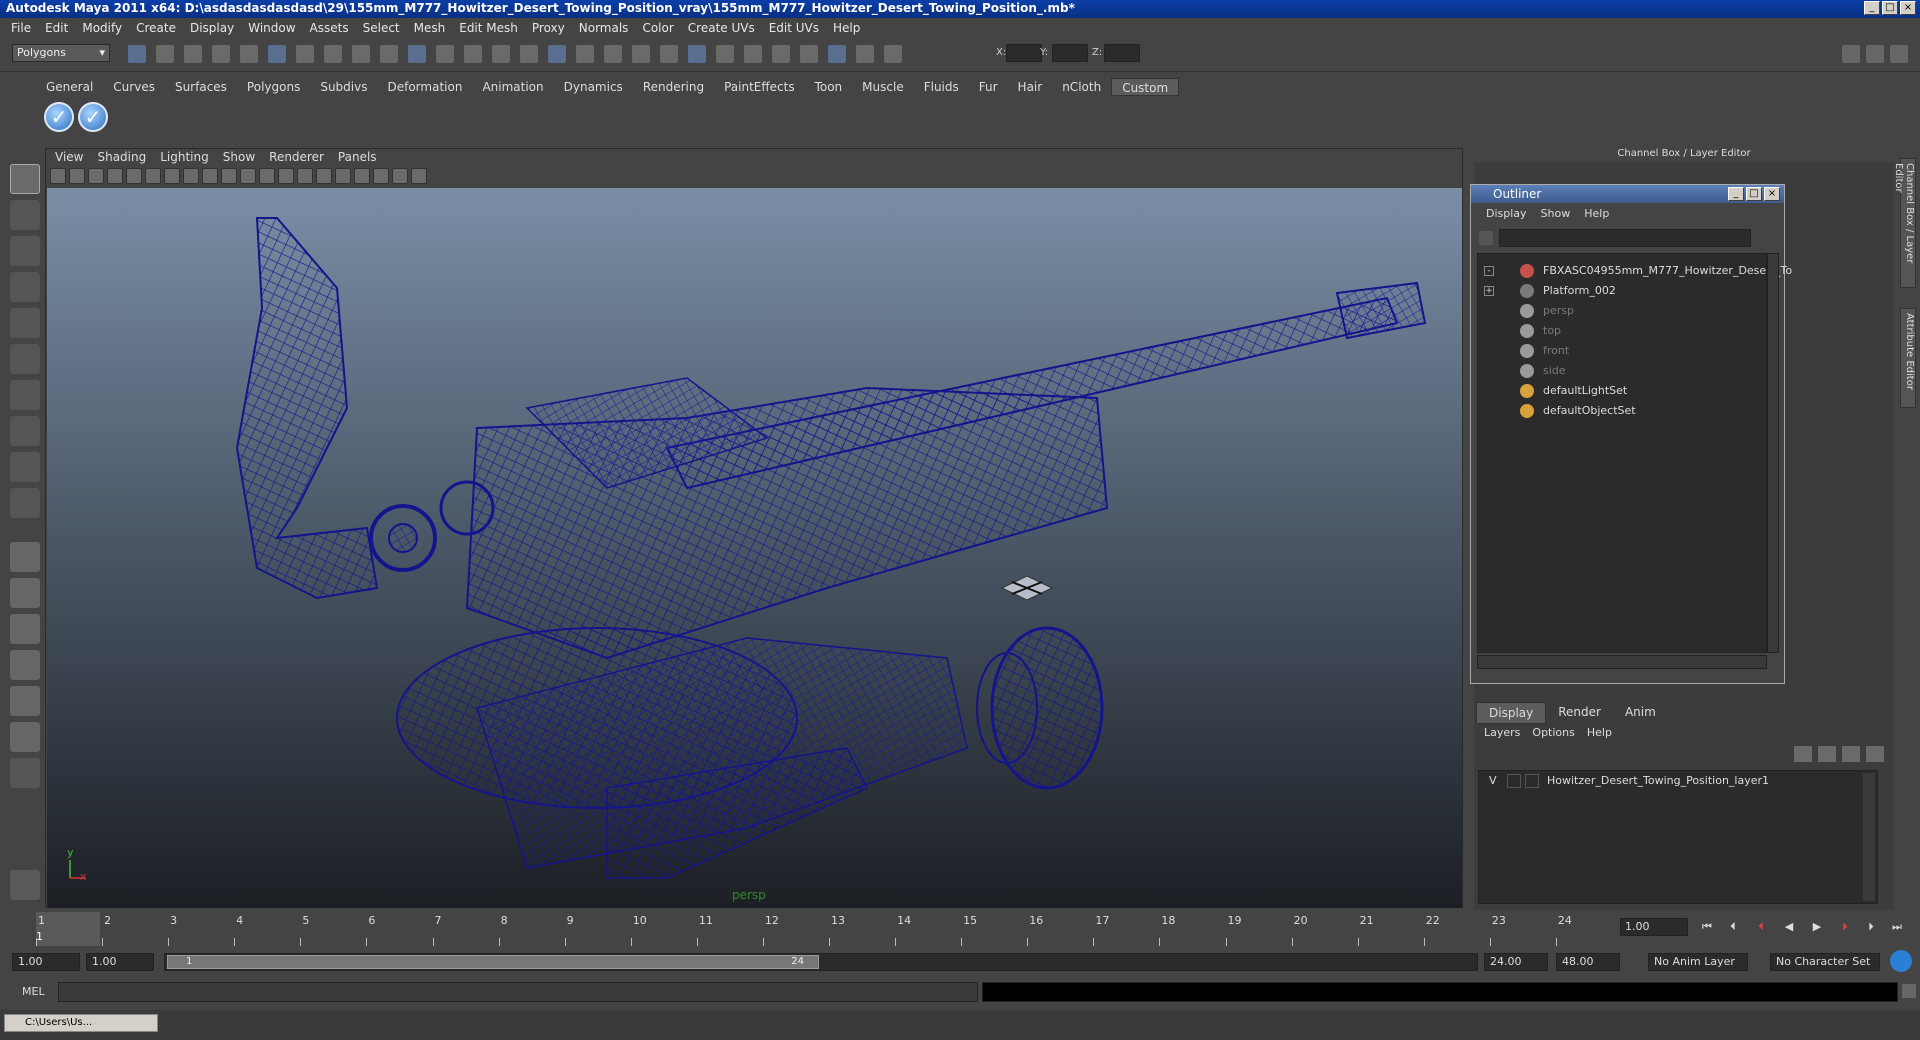 This screenshot has width=1920, height=1040. Describe the element at coordinates (68, 929) in the screenshot. I see `current-time-marker` at that location.